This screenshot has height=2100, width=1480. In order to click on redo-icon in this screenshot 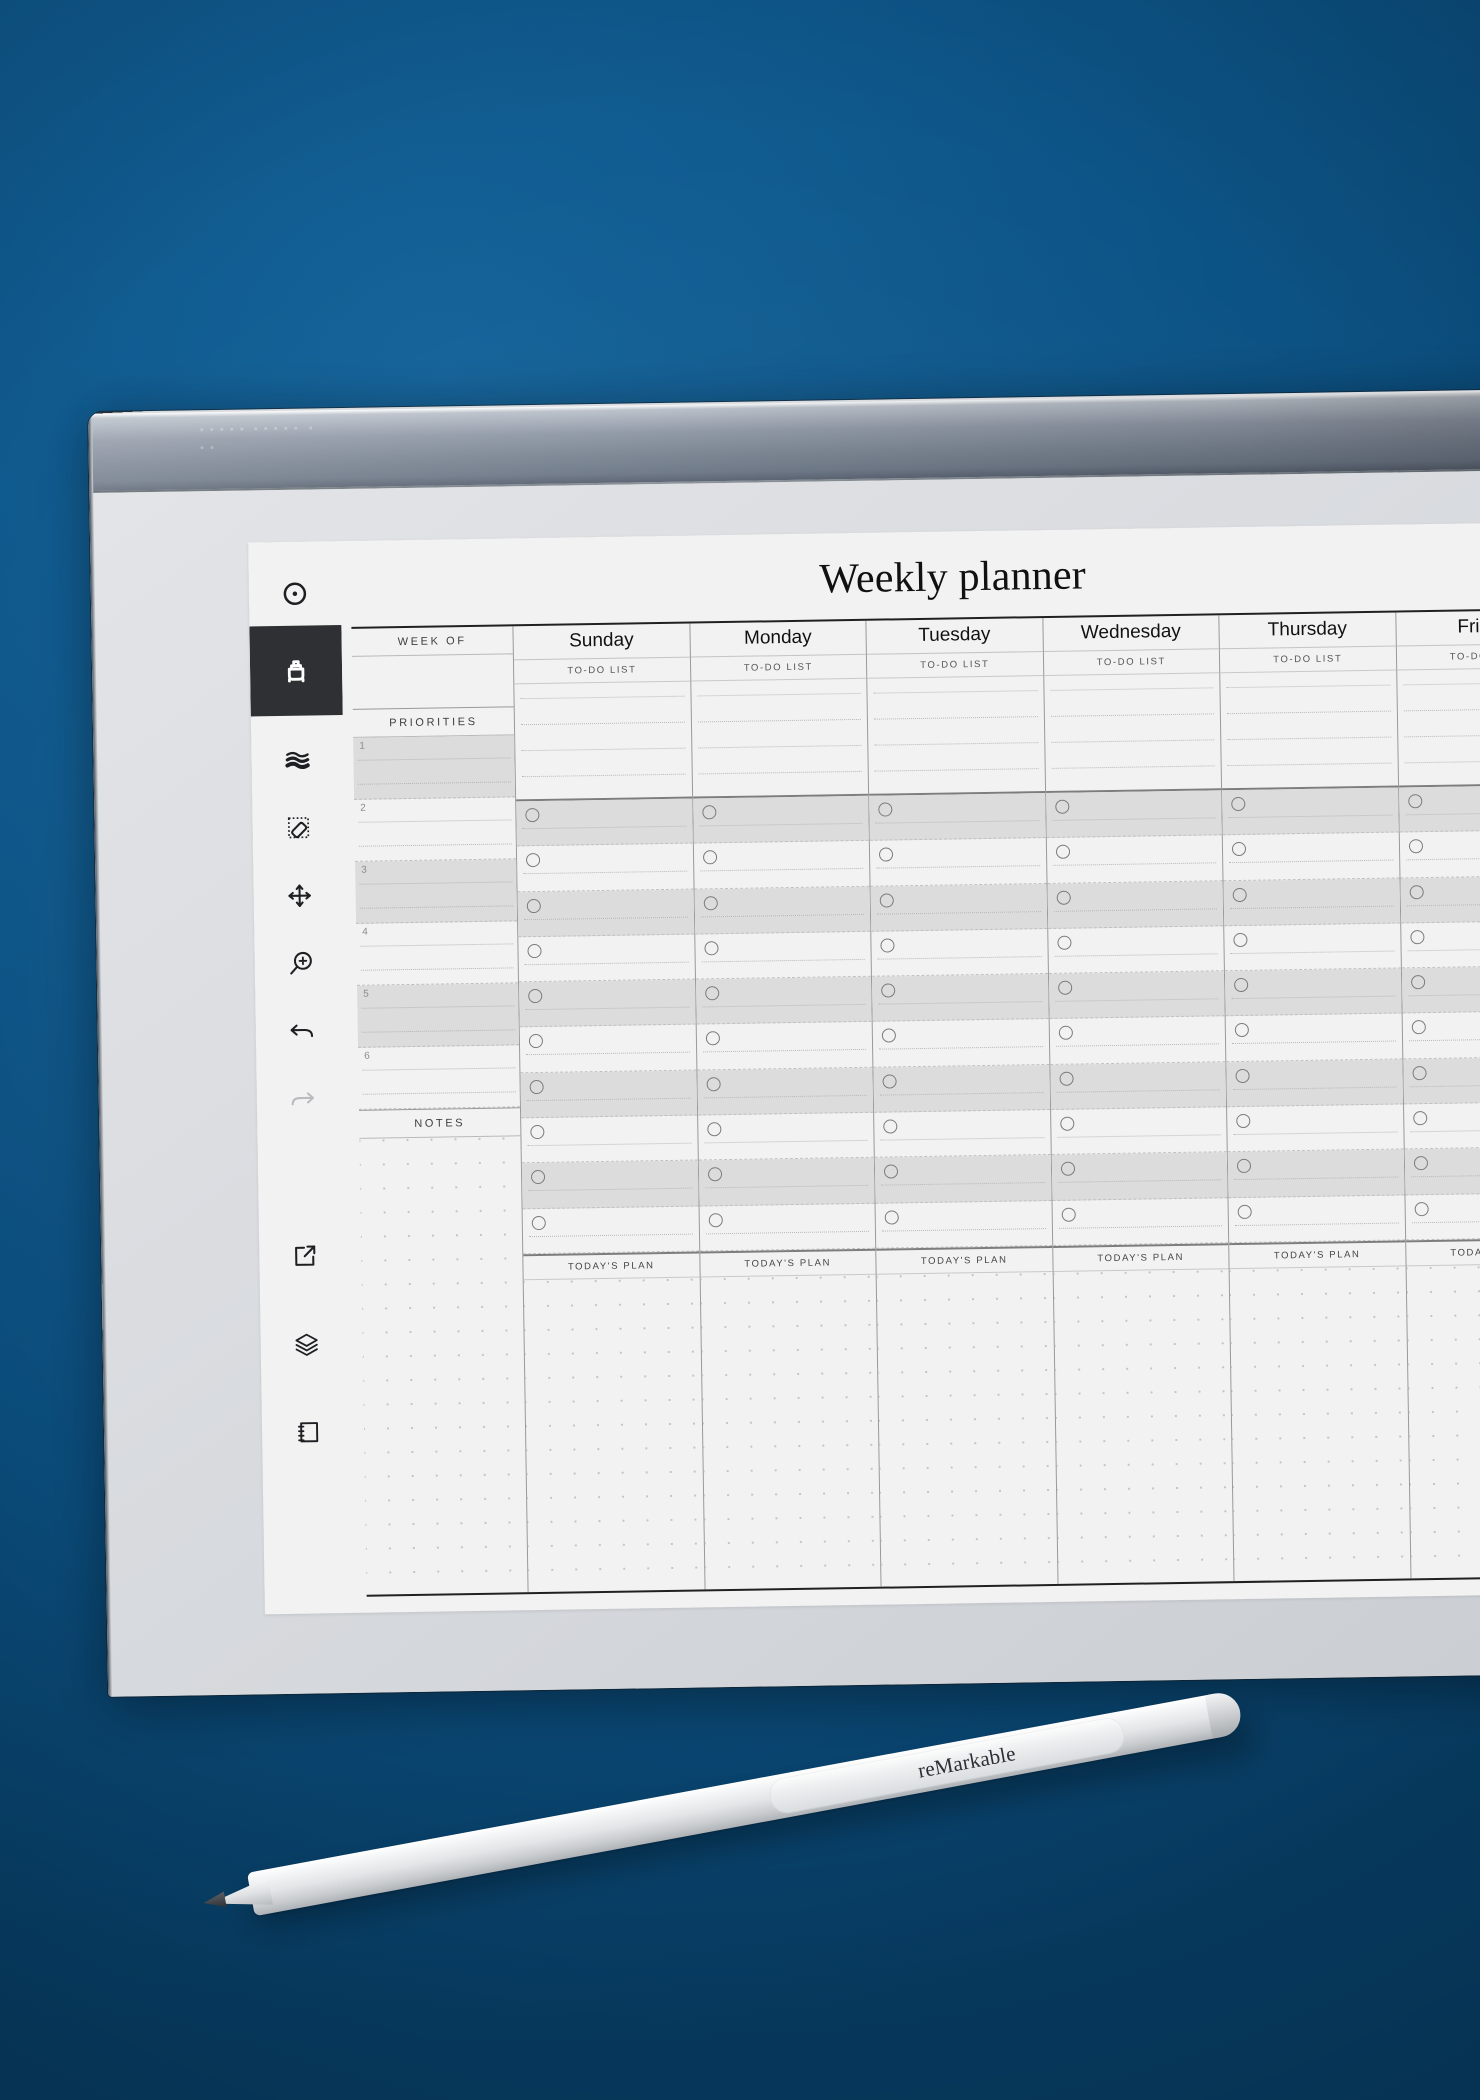, I will do `click(302, 1099)`.